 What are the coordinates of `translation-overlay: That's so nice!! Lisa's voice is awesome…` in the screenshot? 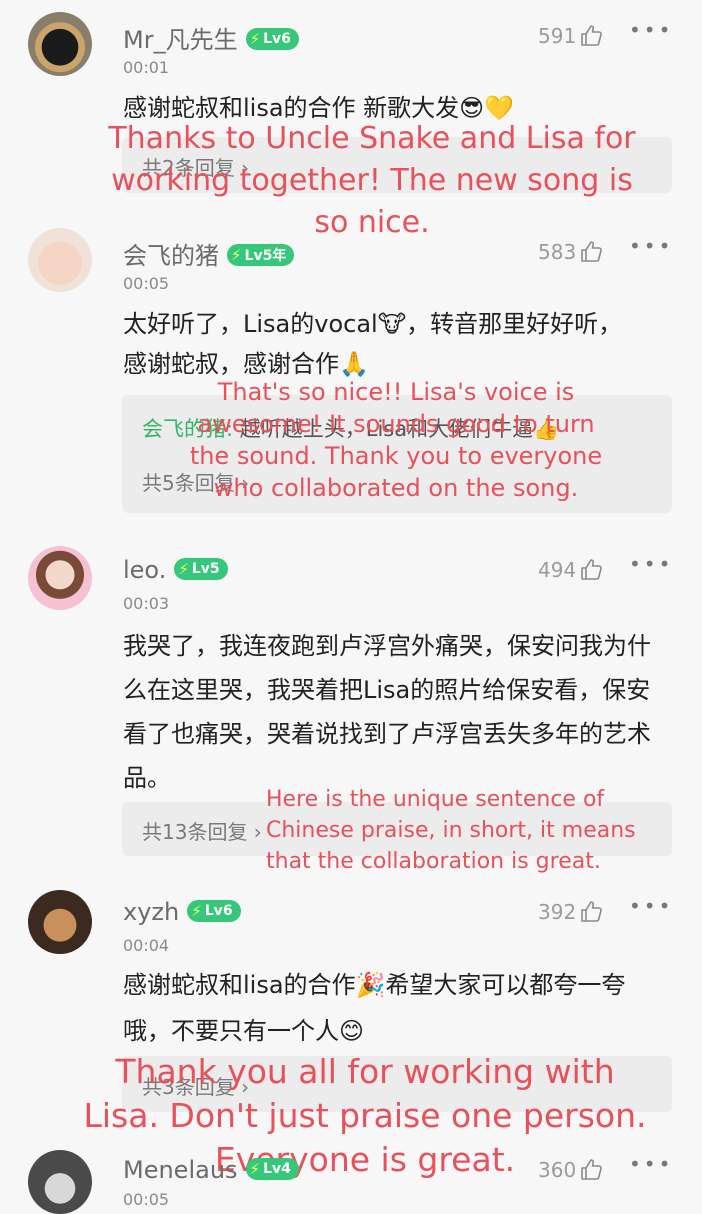 It's located at (396, 440).